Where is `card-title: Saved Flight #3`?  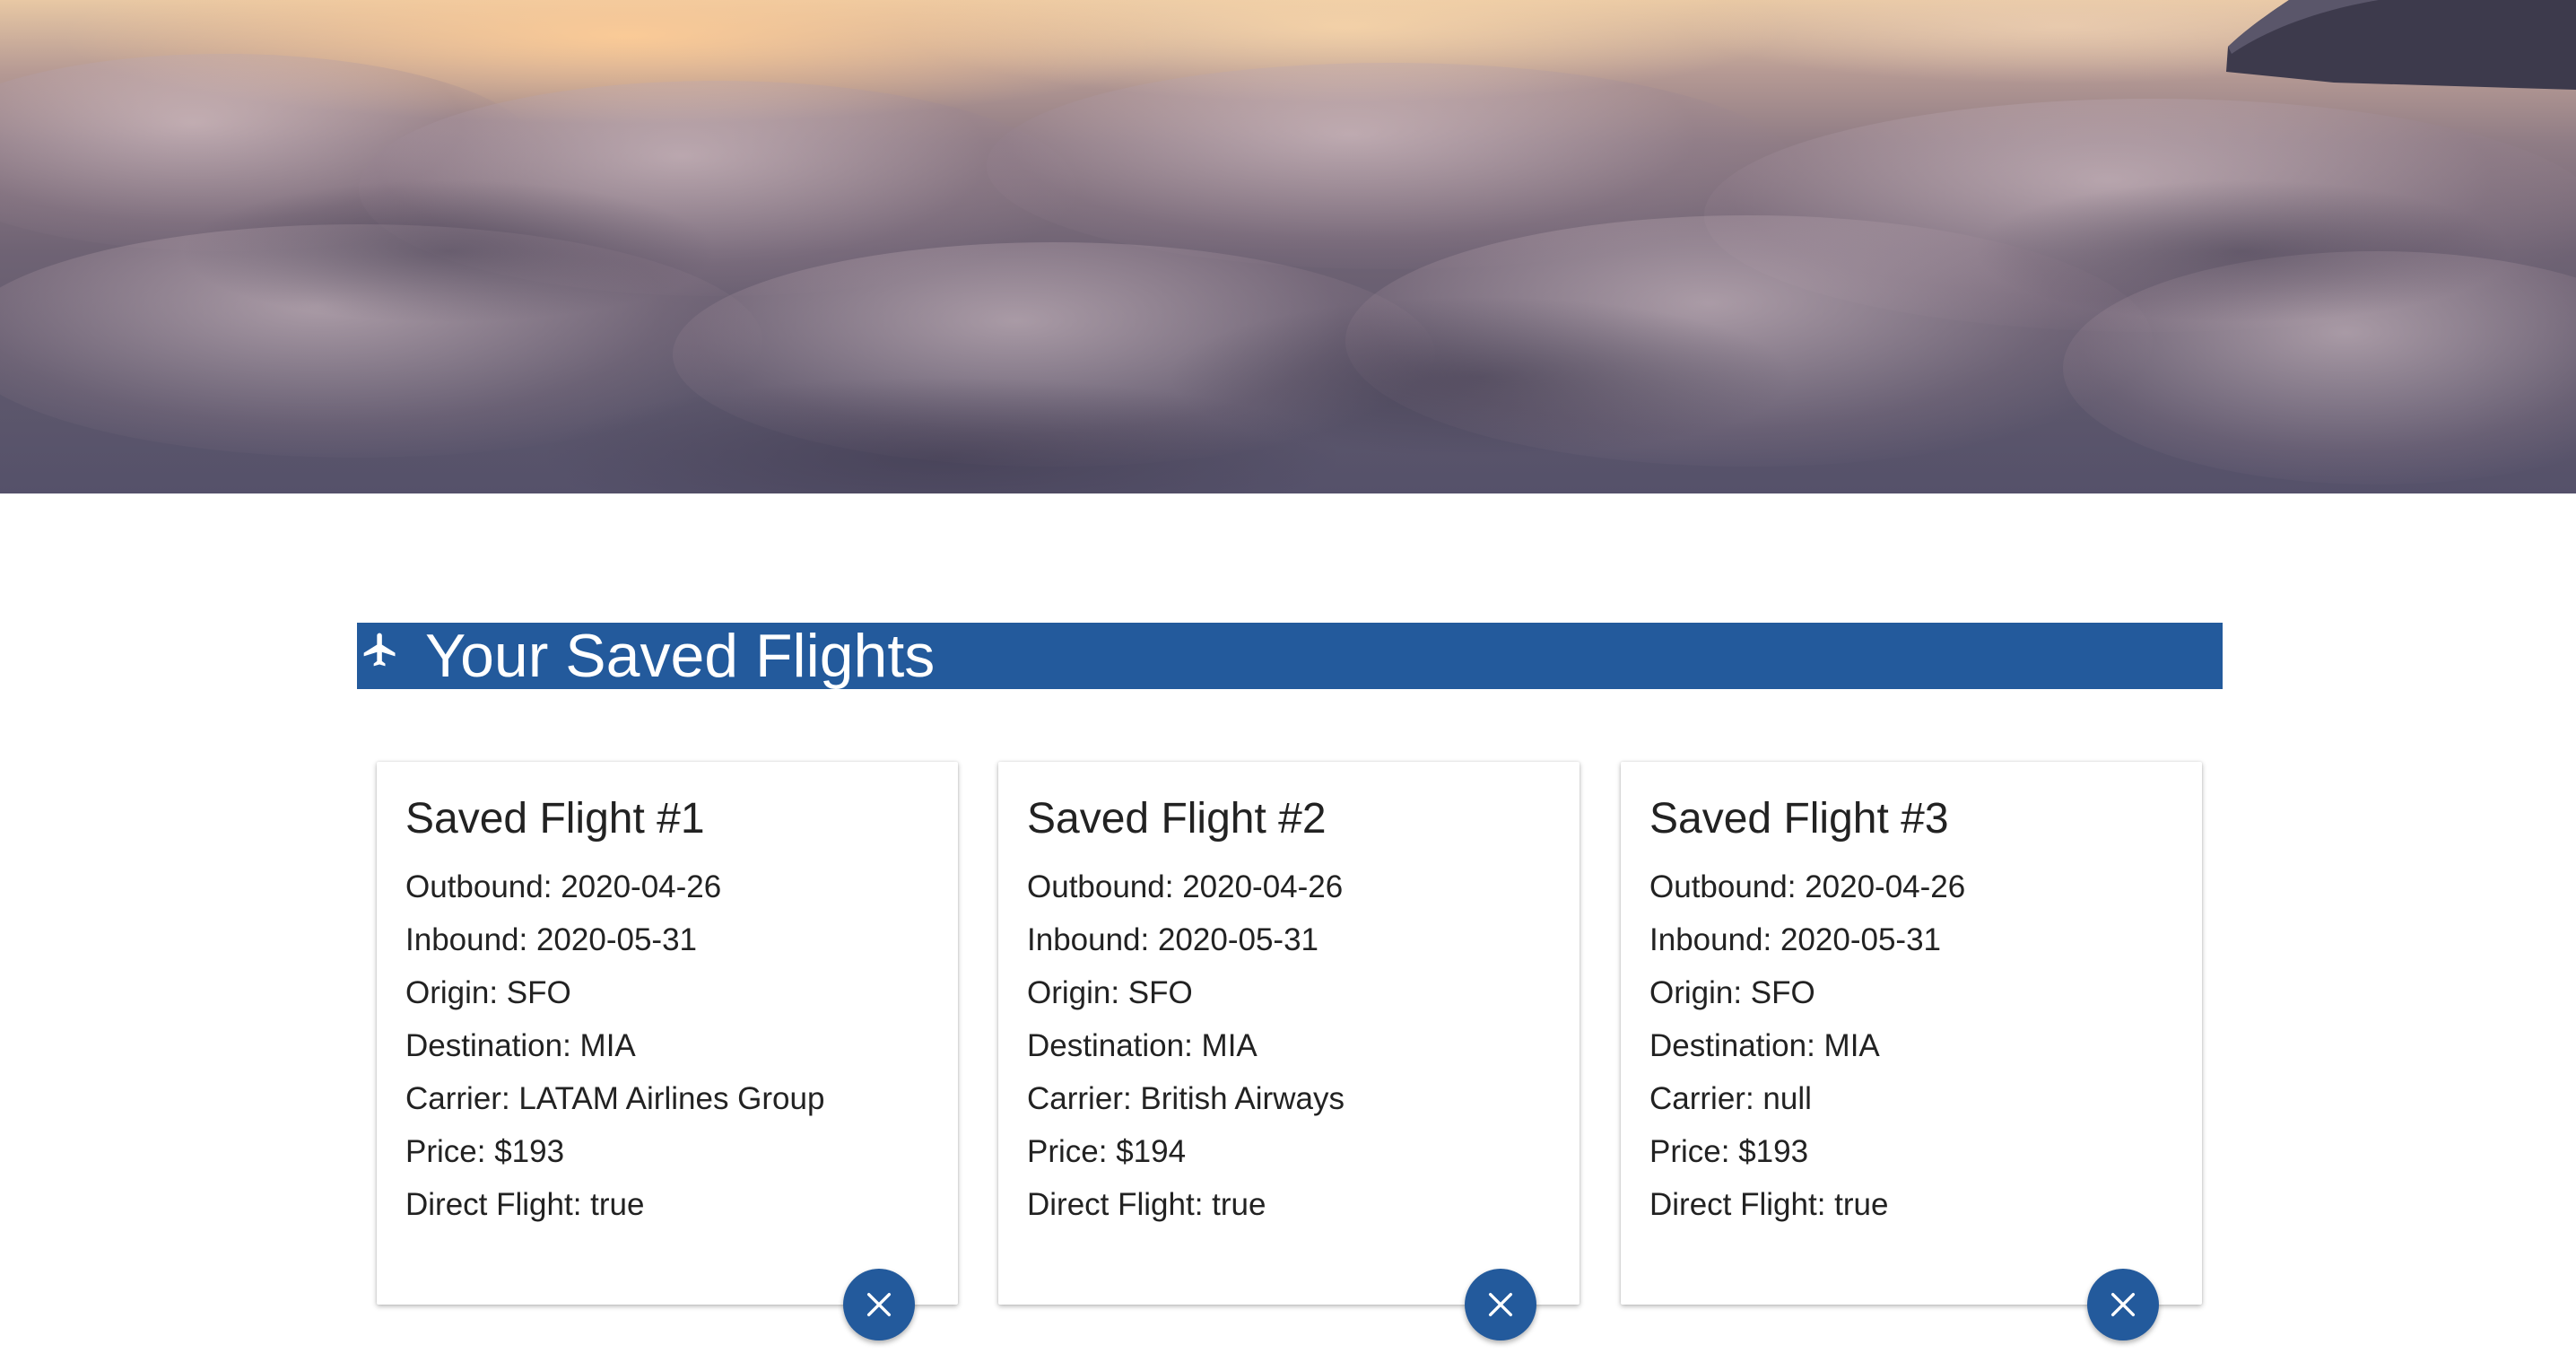 card-title: Saved Flight #3 is located at coordinates (1799, 819).